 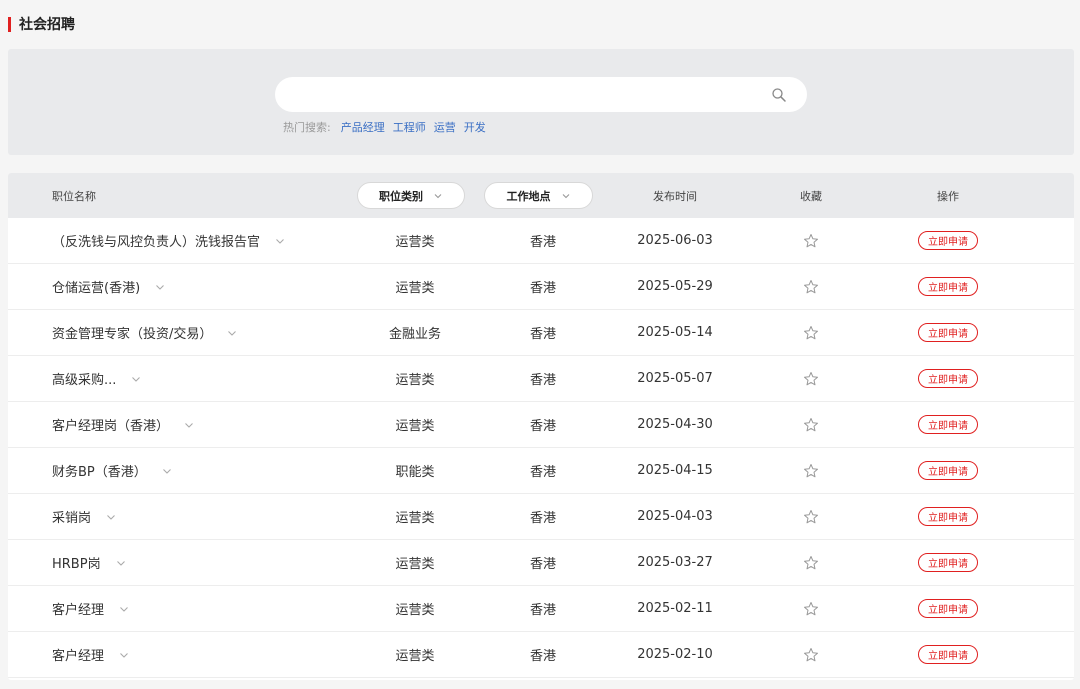 What do you see at coordinates (409, 127) in the screenshot?
I see `hot-keyword-engineer: 工程师` at bounding box center [409, 127].